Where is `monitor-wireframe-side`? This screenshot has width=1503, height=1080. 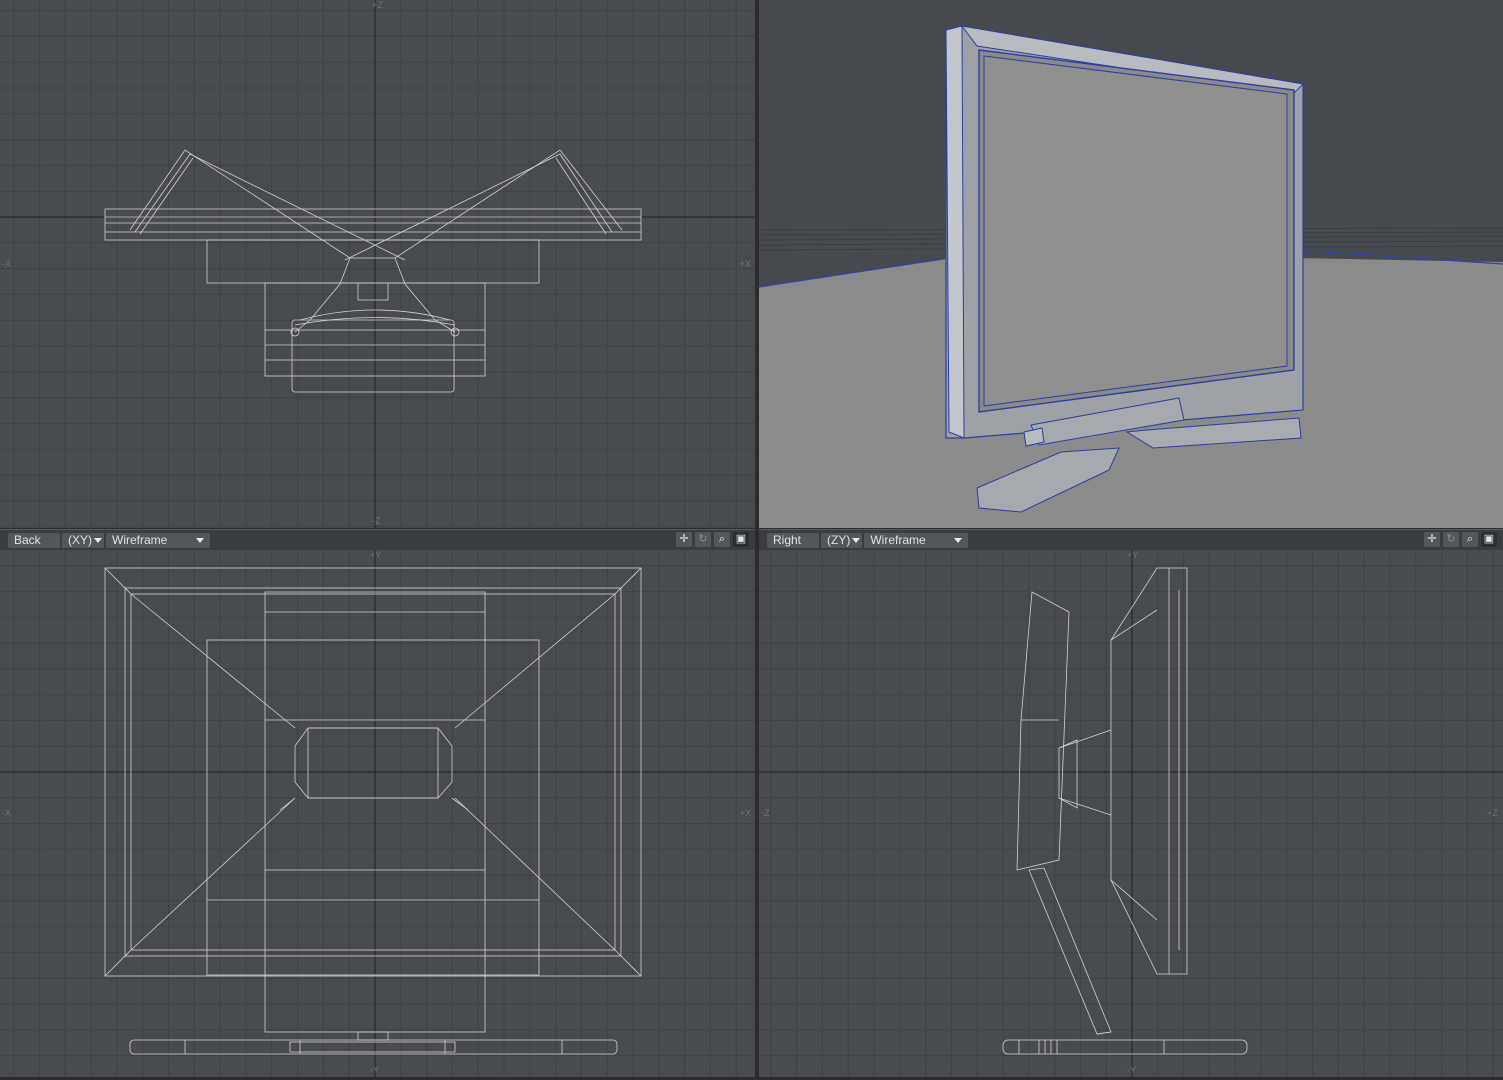 monitor-wireframe-side is located at coordinates (1125, 811).